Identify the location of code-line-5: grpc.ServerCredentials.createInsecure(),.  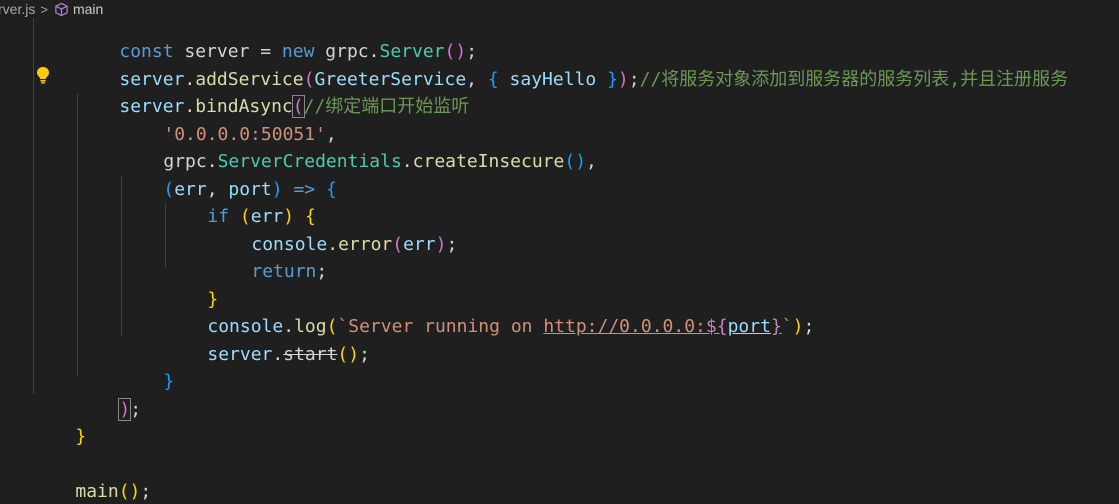
(358, 146).